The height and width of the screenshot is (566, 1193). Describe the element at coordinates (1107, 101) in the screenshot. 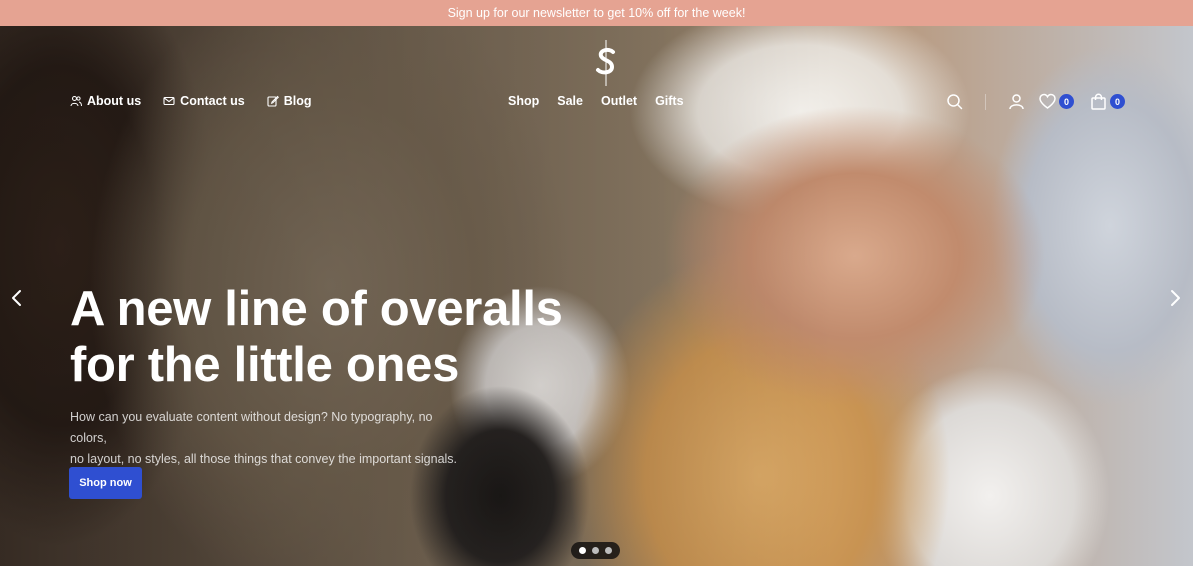

I see `cart-button: 0` at that location.